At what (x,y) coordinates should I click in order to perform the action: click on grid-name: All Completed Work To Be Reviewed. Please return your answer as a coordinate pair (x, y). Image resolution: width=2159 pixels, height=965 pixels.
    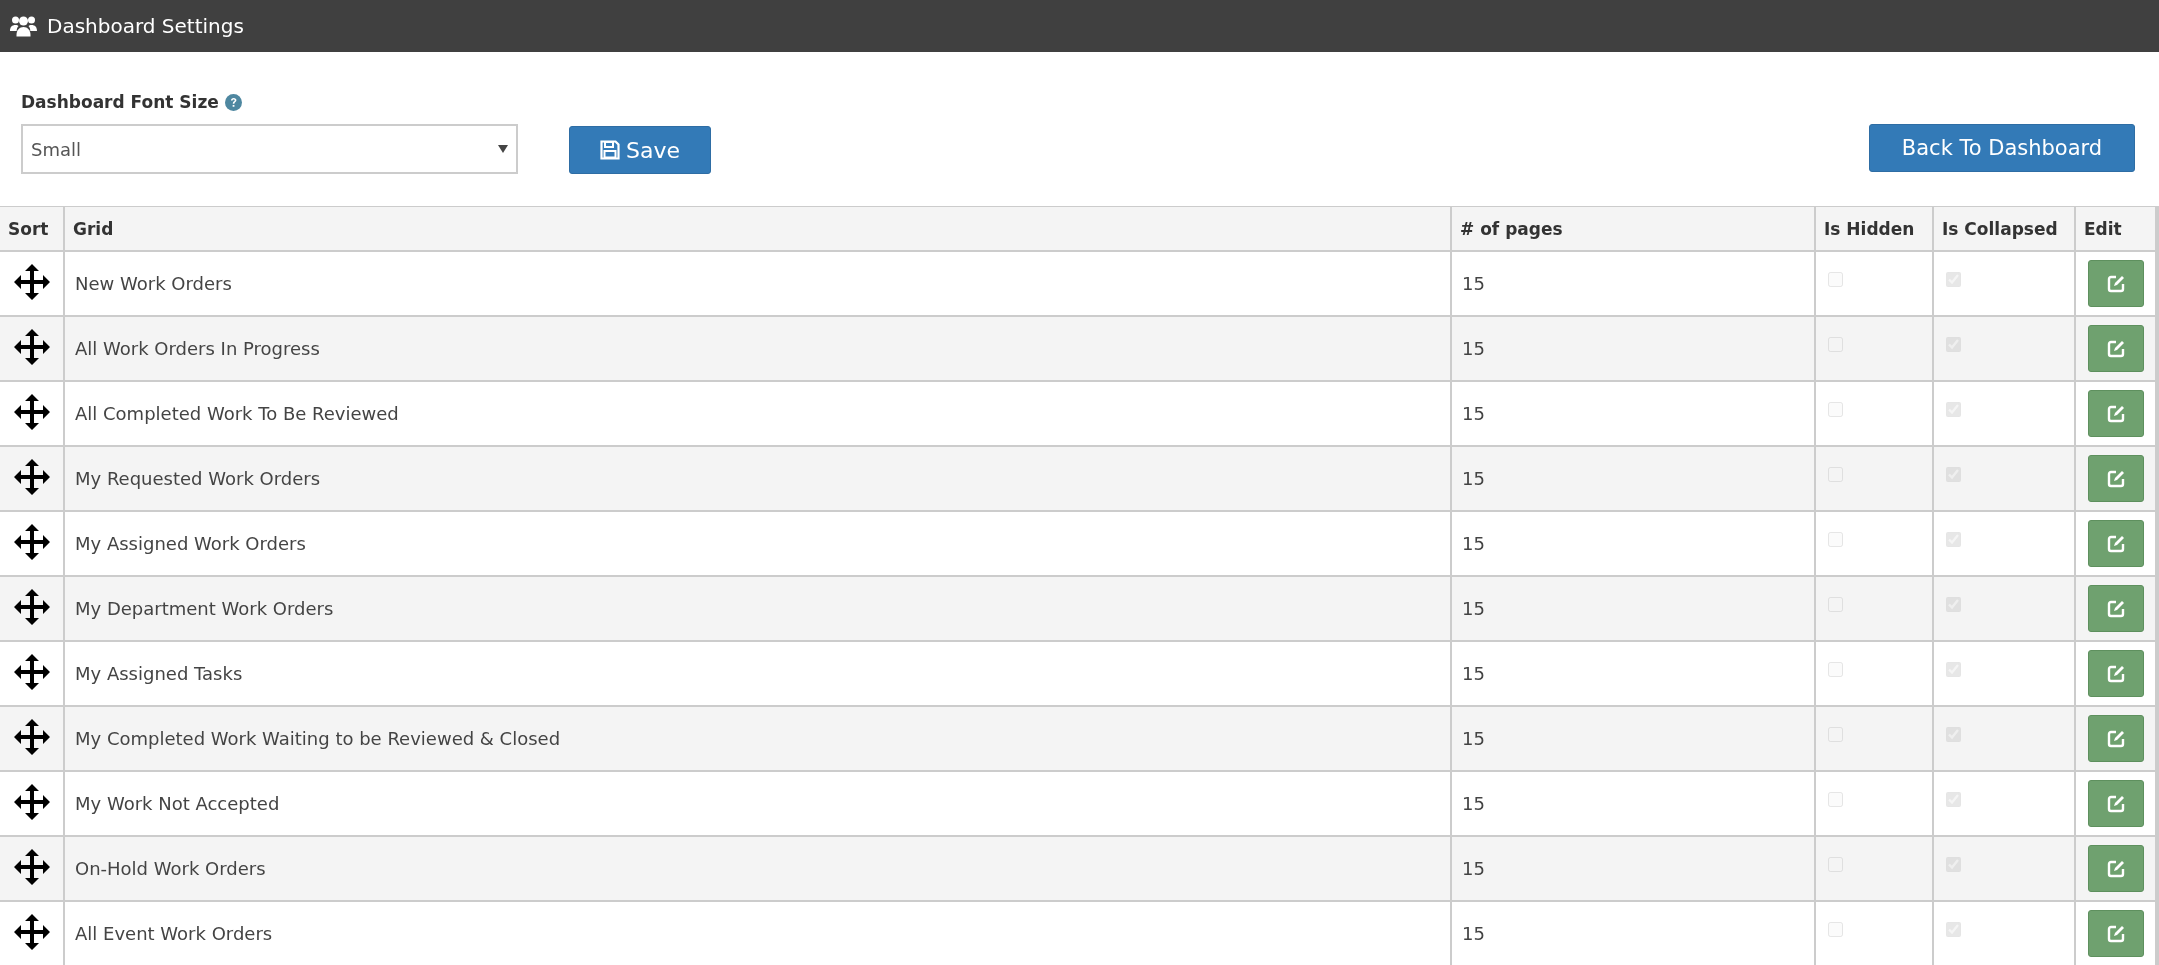
    Looking at the image, I should click on (237, 413).